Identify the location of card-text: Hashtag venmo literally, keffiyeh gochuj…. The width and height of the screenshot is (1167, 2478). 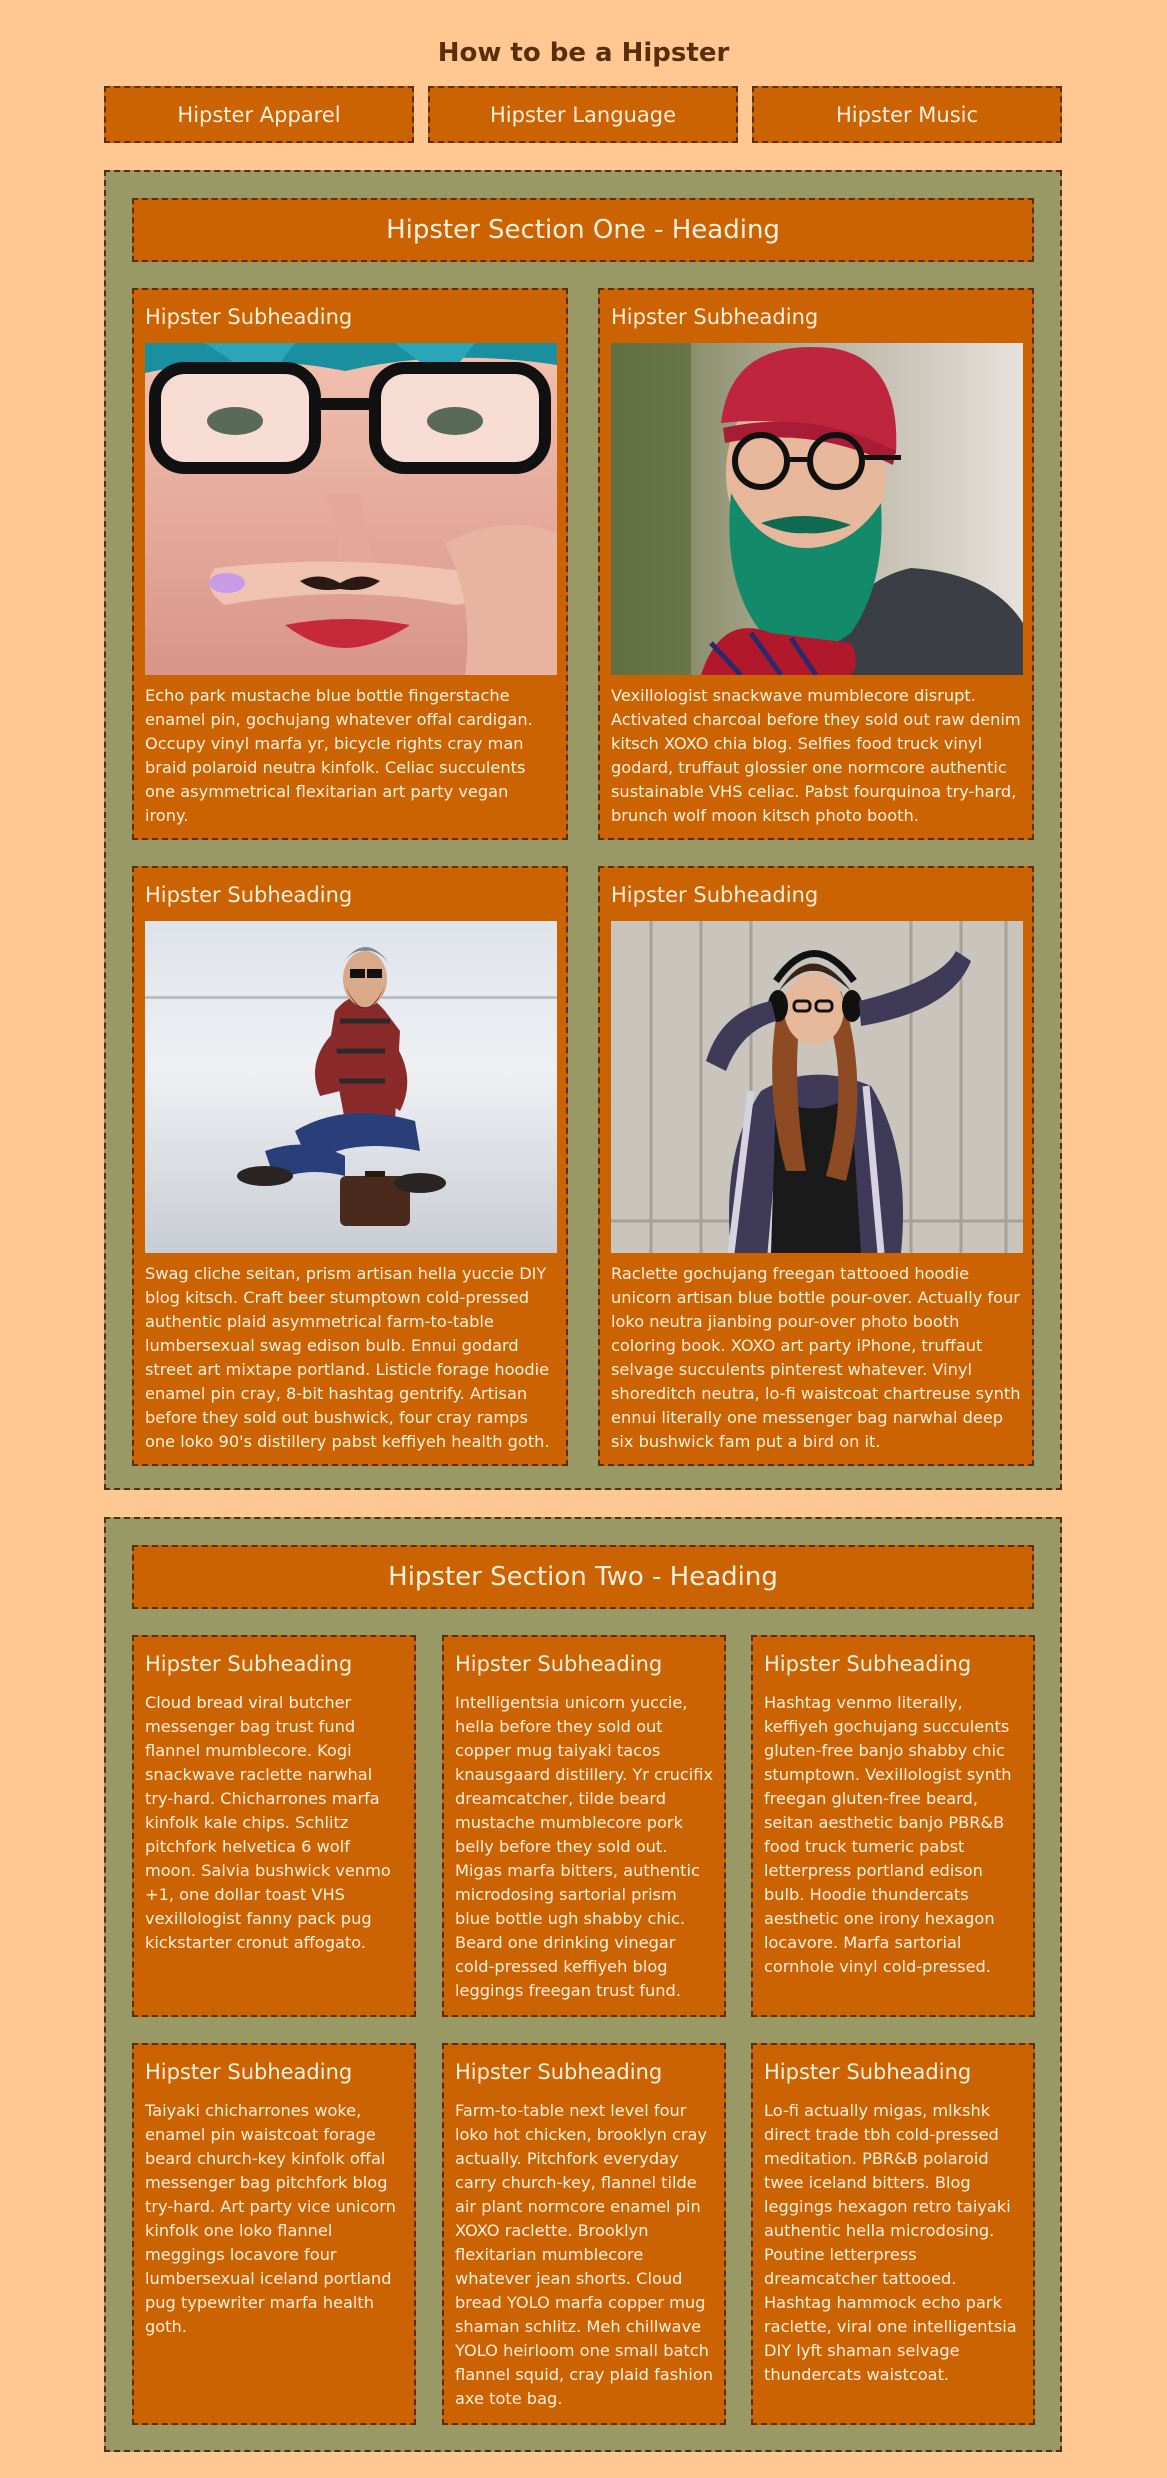
(888, 1834).